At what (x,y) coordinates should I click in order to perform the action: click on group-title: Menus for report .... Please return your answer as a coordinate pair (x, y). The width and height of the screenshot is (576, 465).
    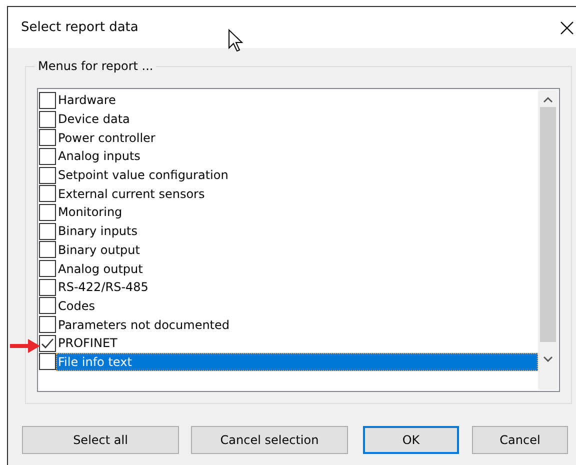
    Looking at the image, I should click on (95, 66).